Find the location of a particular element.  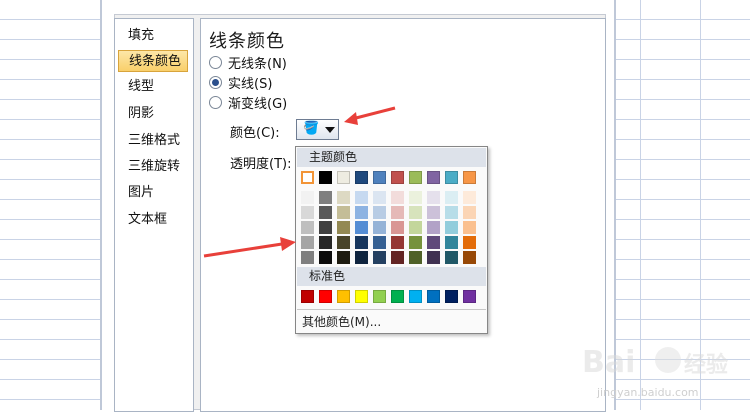

category-text-box: 文本框 is located at coordinates (153, 220).